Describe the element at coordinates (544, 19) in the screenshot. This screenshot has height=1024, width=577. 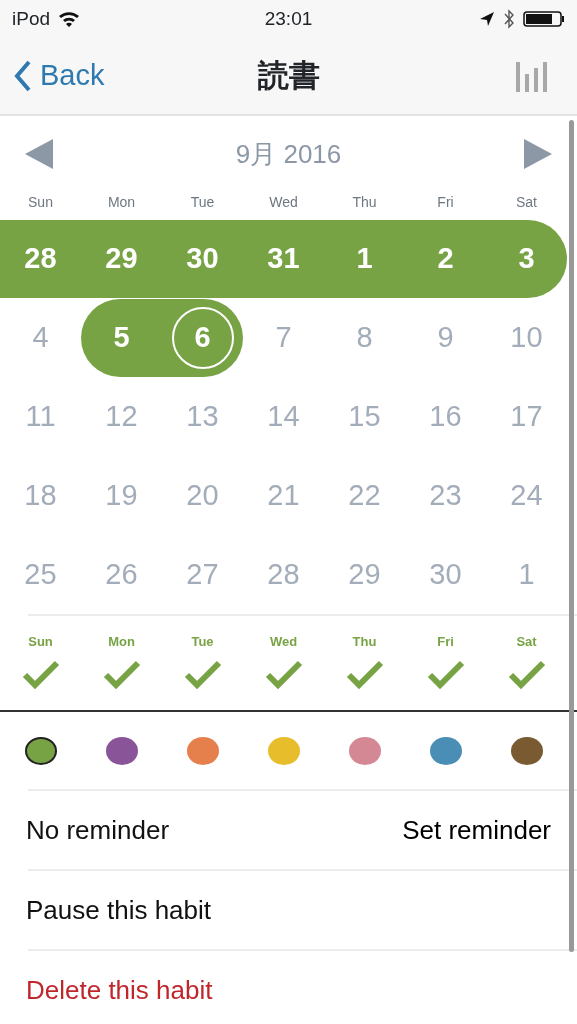
I see `battery-icon` at that location.